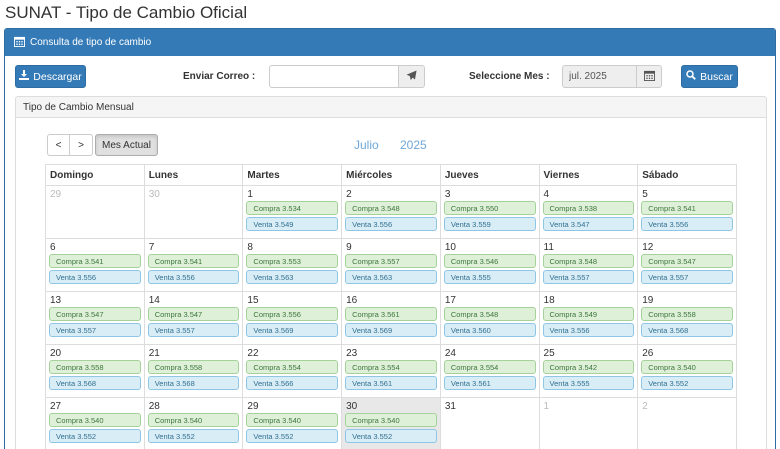 Image resolution: width=780 pixels, height=449 pixels. I want to click on calendar-day-cell: 30 Compra 3.540 Venta 3.552, so click(391, 423).